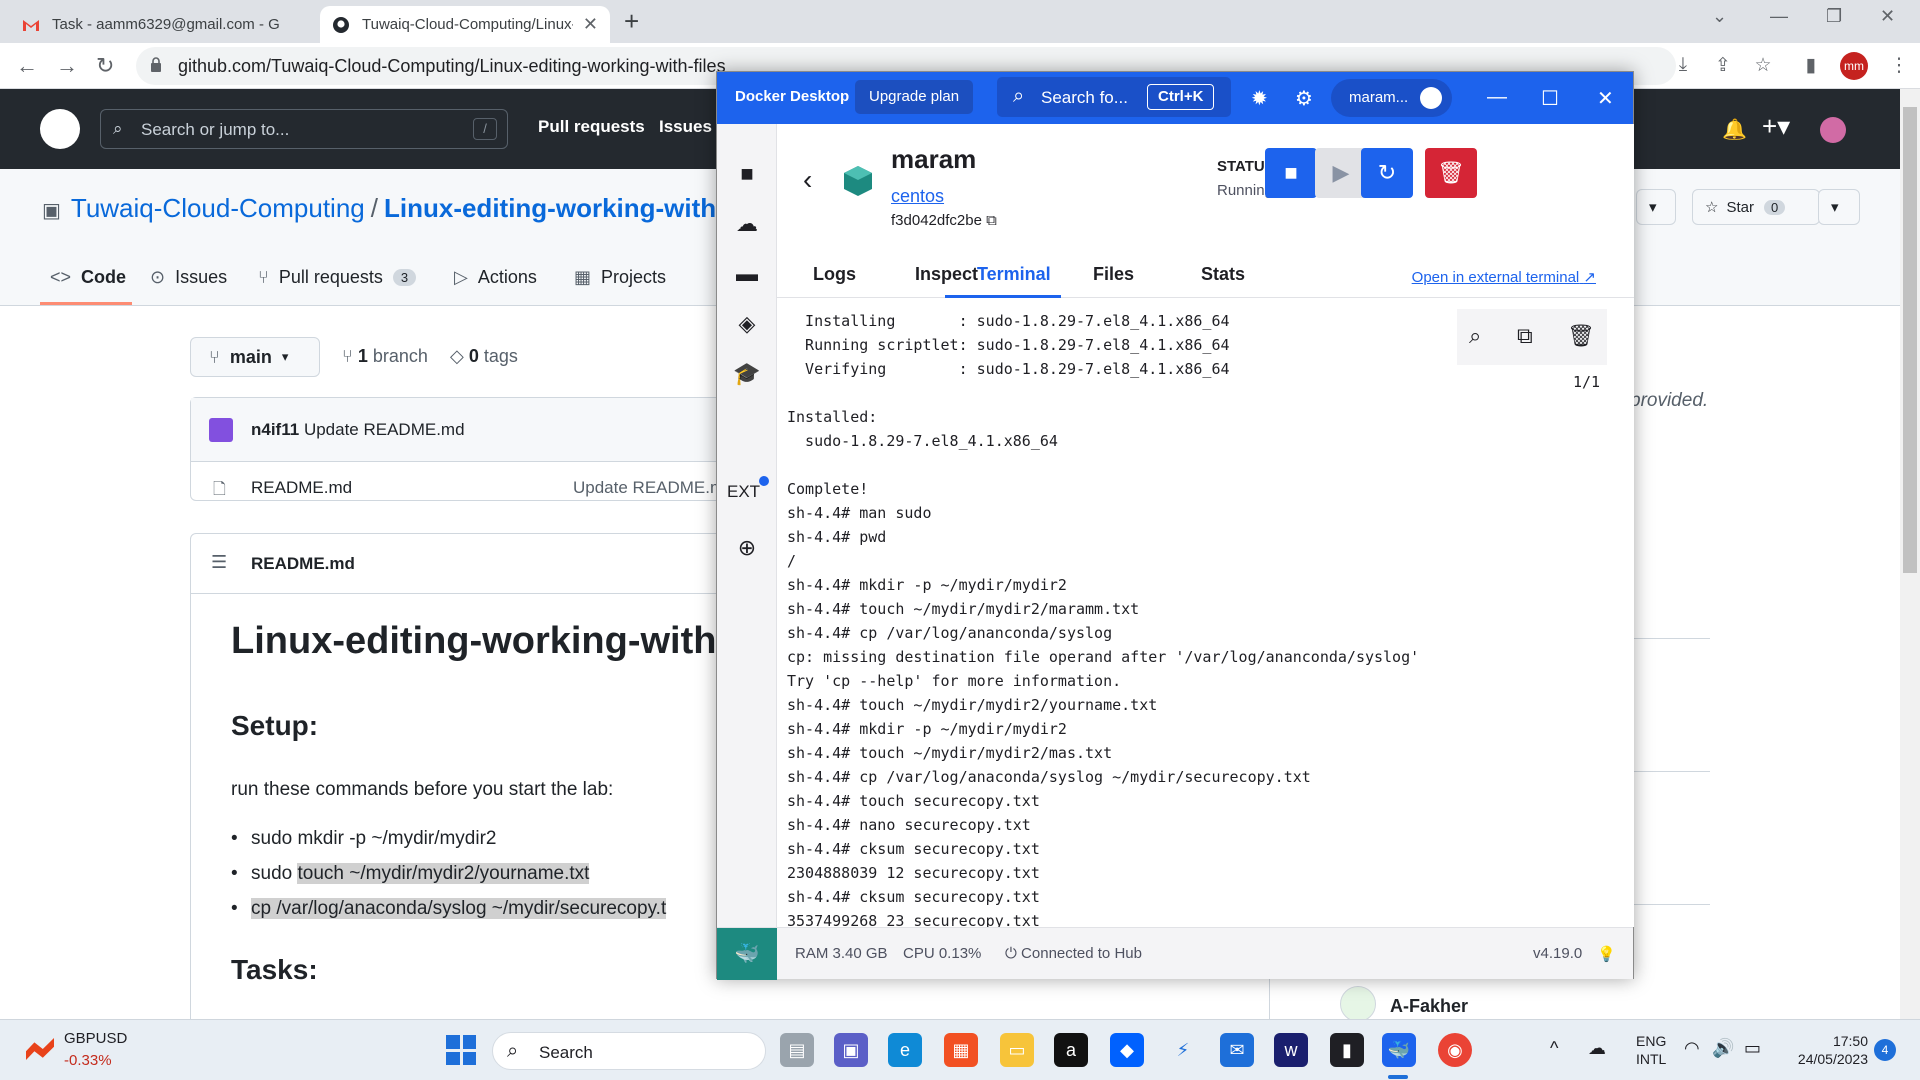  I want to click on teams-icon: ▣, so click(851, 1050).